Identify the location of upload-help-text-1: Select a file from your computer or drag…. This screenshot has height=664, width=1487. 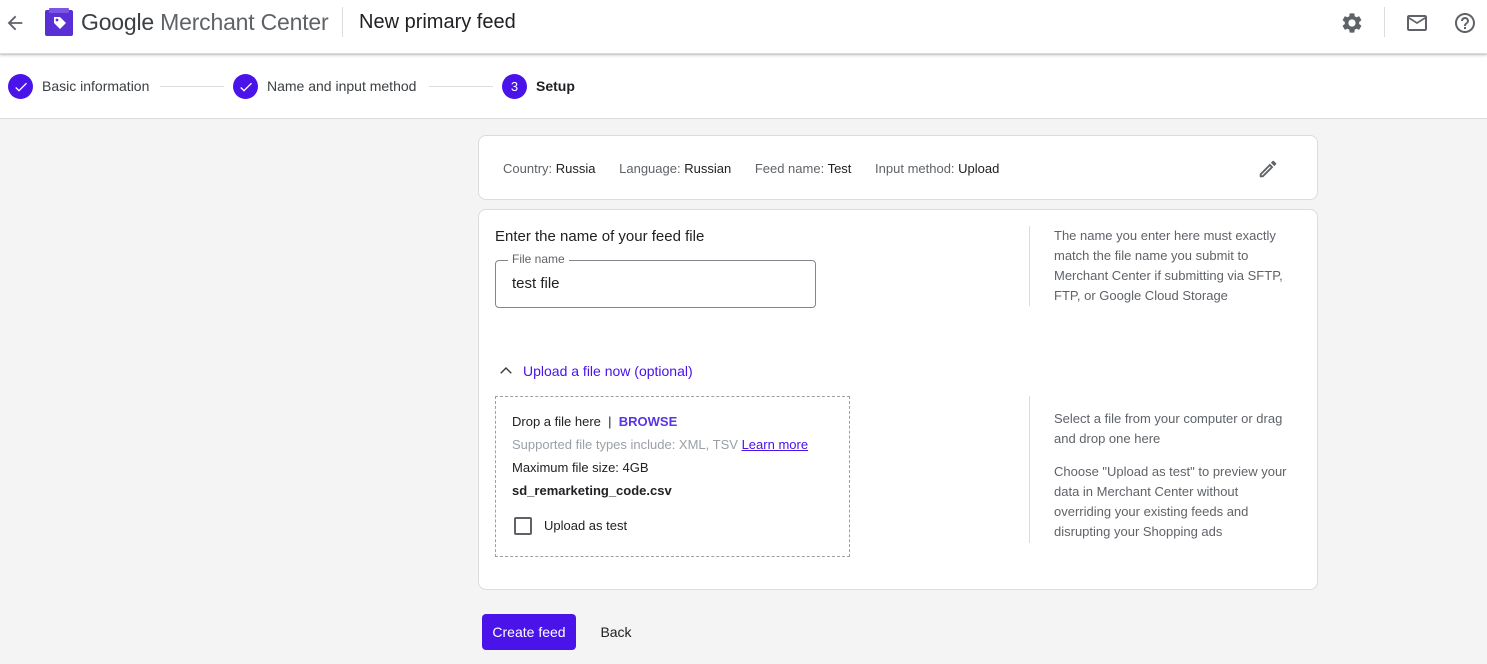
(1168, 428).